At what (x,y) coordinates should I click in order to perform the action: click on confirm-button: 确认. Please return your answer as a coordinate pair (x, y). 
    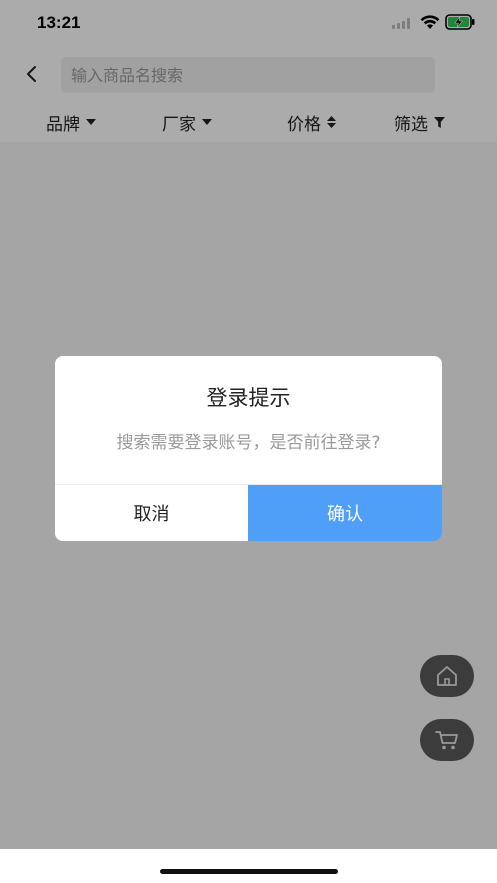
    Looking at the image, I should click on (345, 513).